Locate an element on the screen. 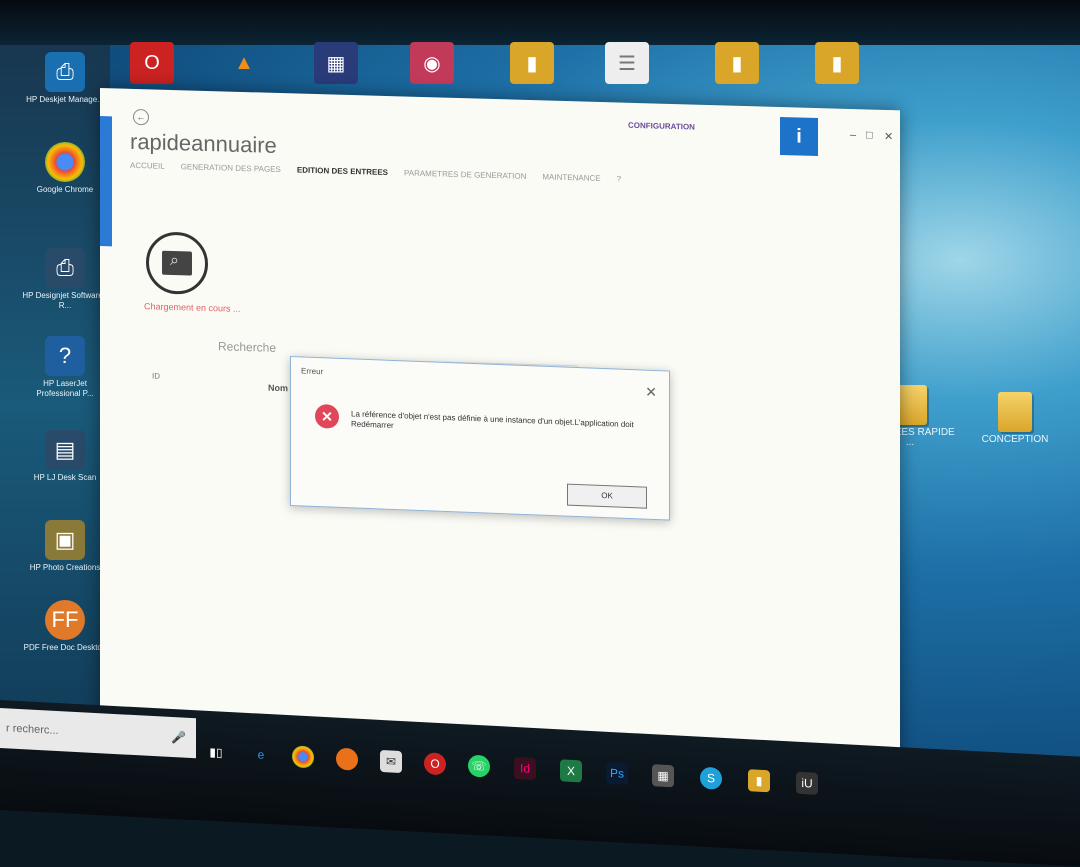 This screenshot has width=1080, height=867. back-button: ← is located at coordinates (141, 117).